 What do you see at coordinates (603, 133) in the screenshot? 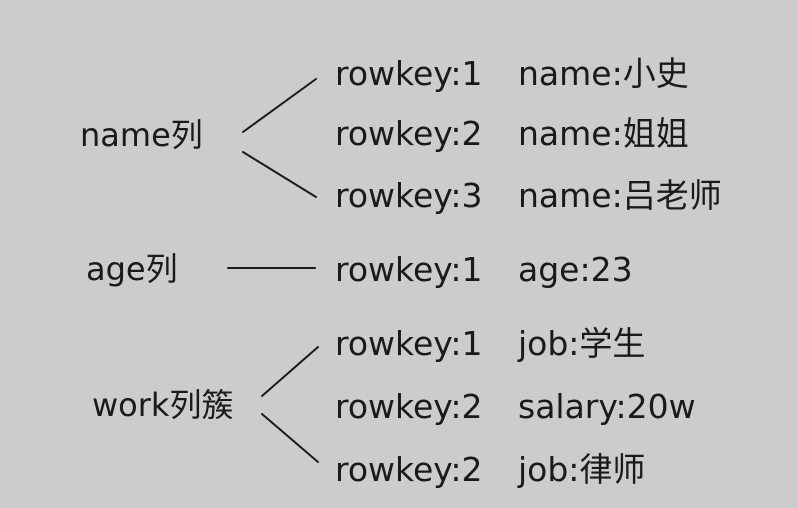
I see `row-value: name:姐姐` at bounding box center [603, 133].